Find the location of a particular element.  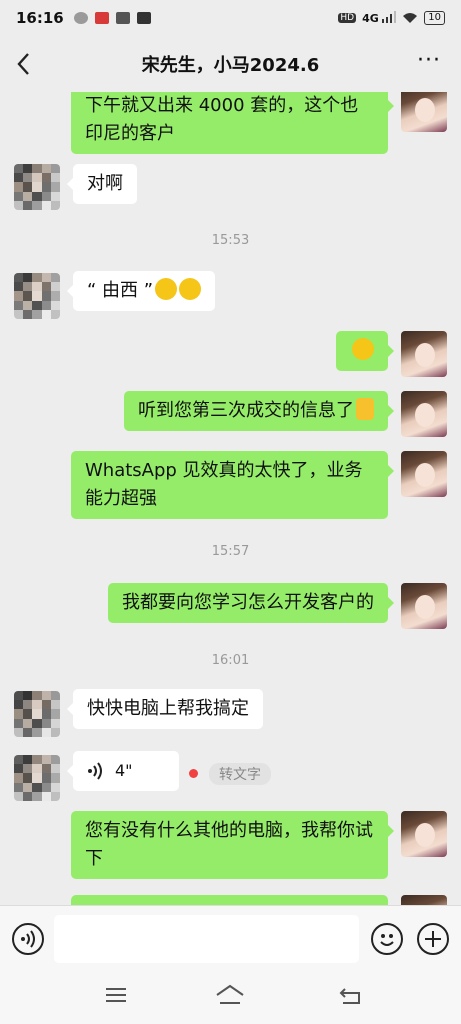

message-bubble-outgoing: 下午就又出来 4000 套的，这个也印尼的客户 is located at coordinates (232, 123).